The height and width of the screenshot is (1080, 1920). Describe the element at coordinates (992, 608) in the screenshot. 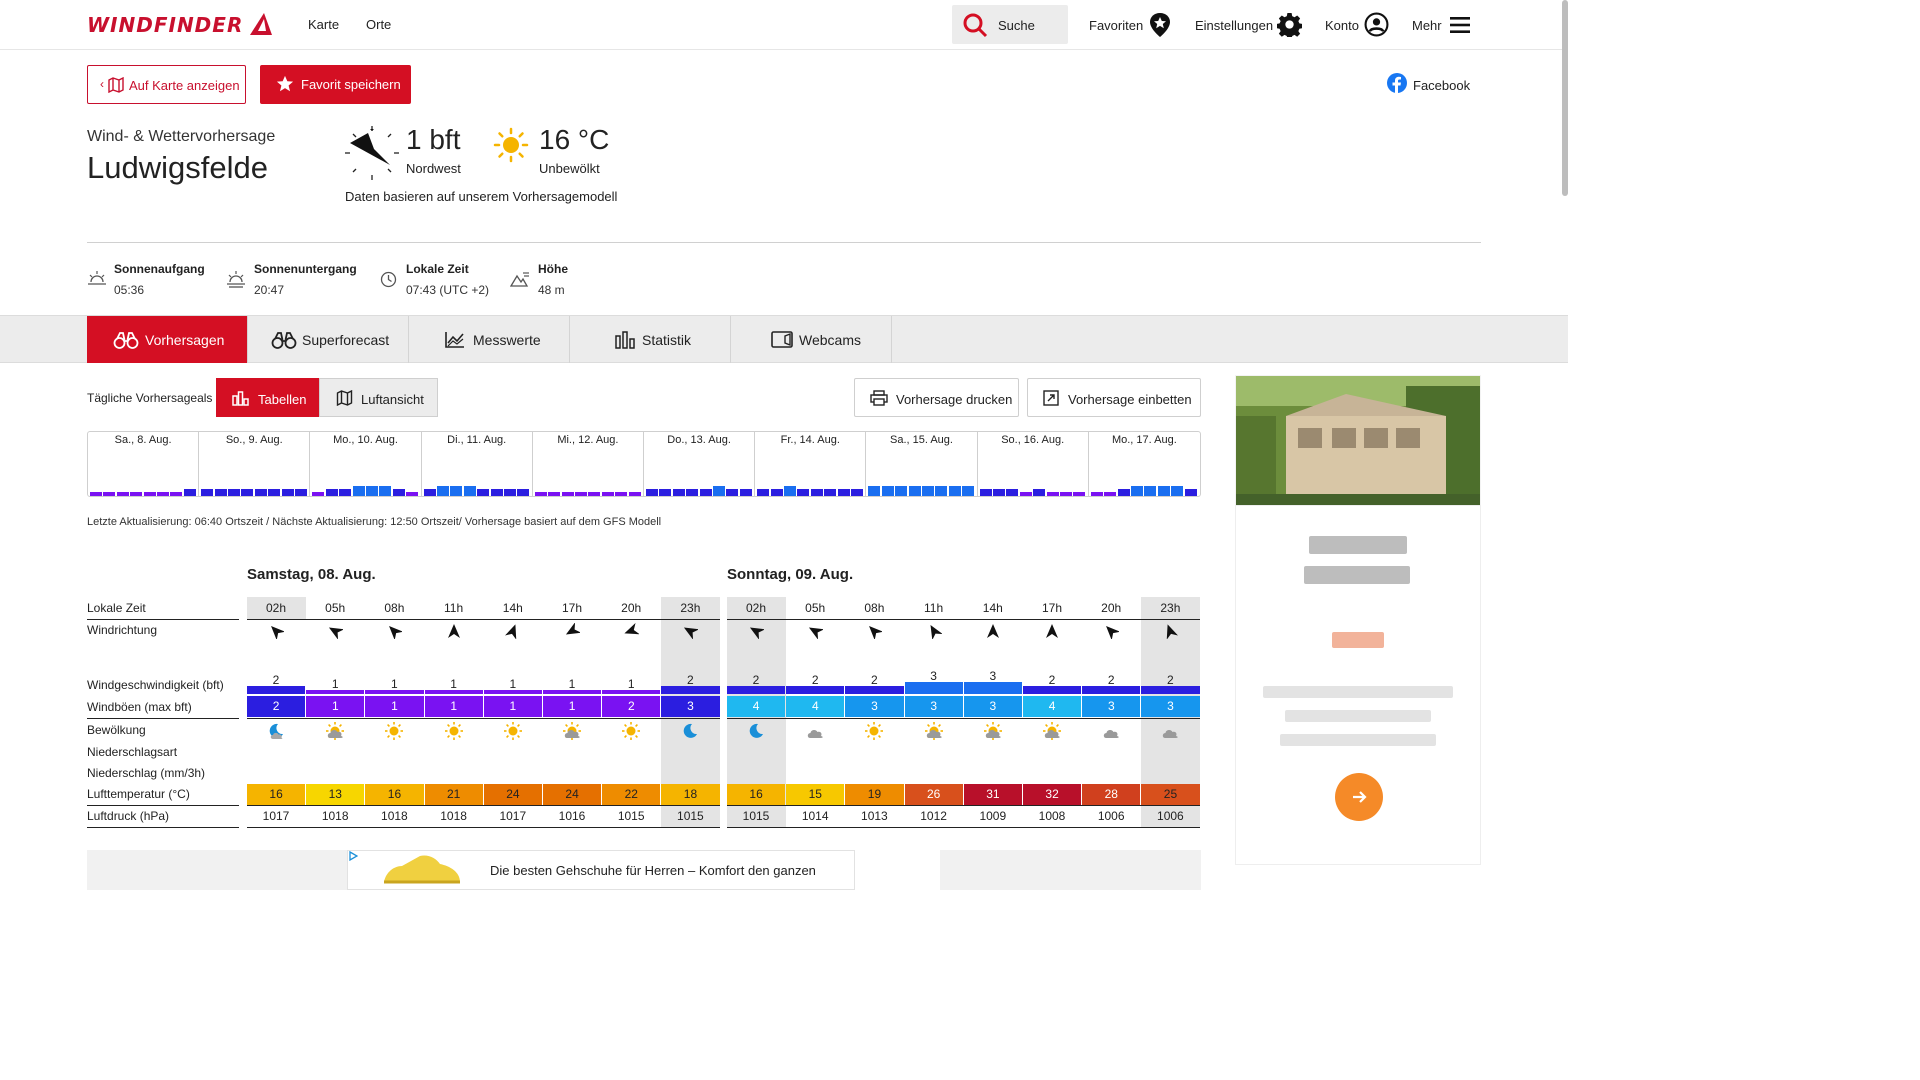

I see `hour-cell: 14h` at that location.